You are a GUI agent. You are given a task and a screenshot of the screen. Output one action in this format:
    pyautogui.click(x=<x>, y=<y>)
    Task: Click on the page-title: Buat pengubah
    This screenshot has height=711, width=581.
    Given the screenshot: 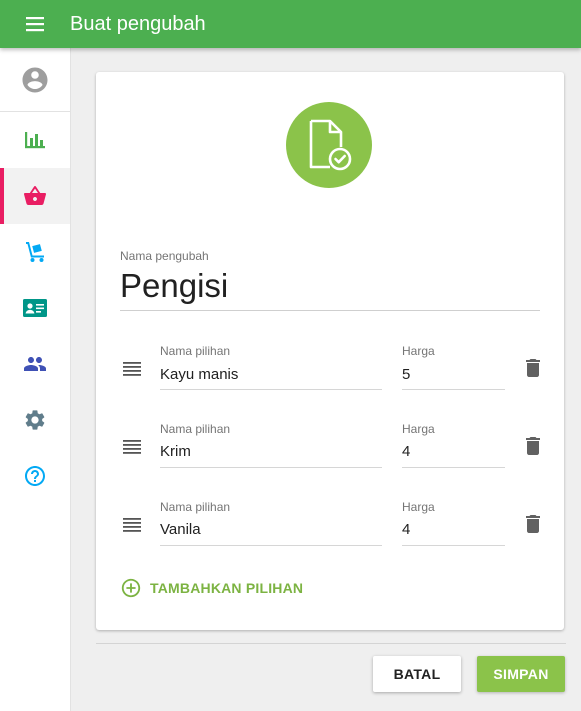 What is the action you would take?
    pyautogui.click(x=138, y=23)
    